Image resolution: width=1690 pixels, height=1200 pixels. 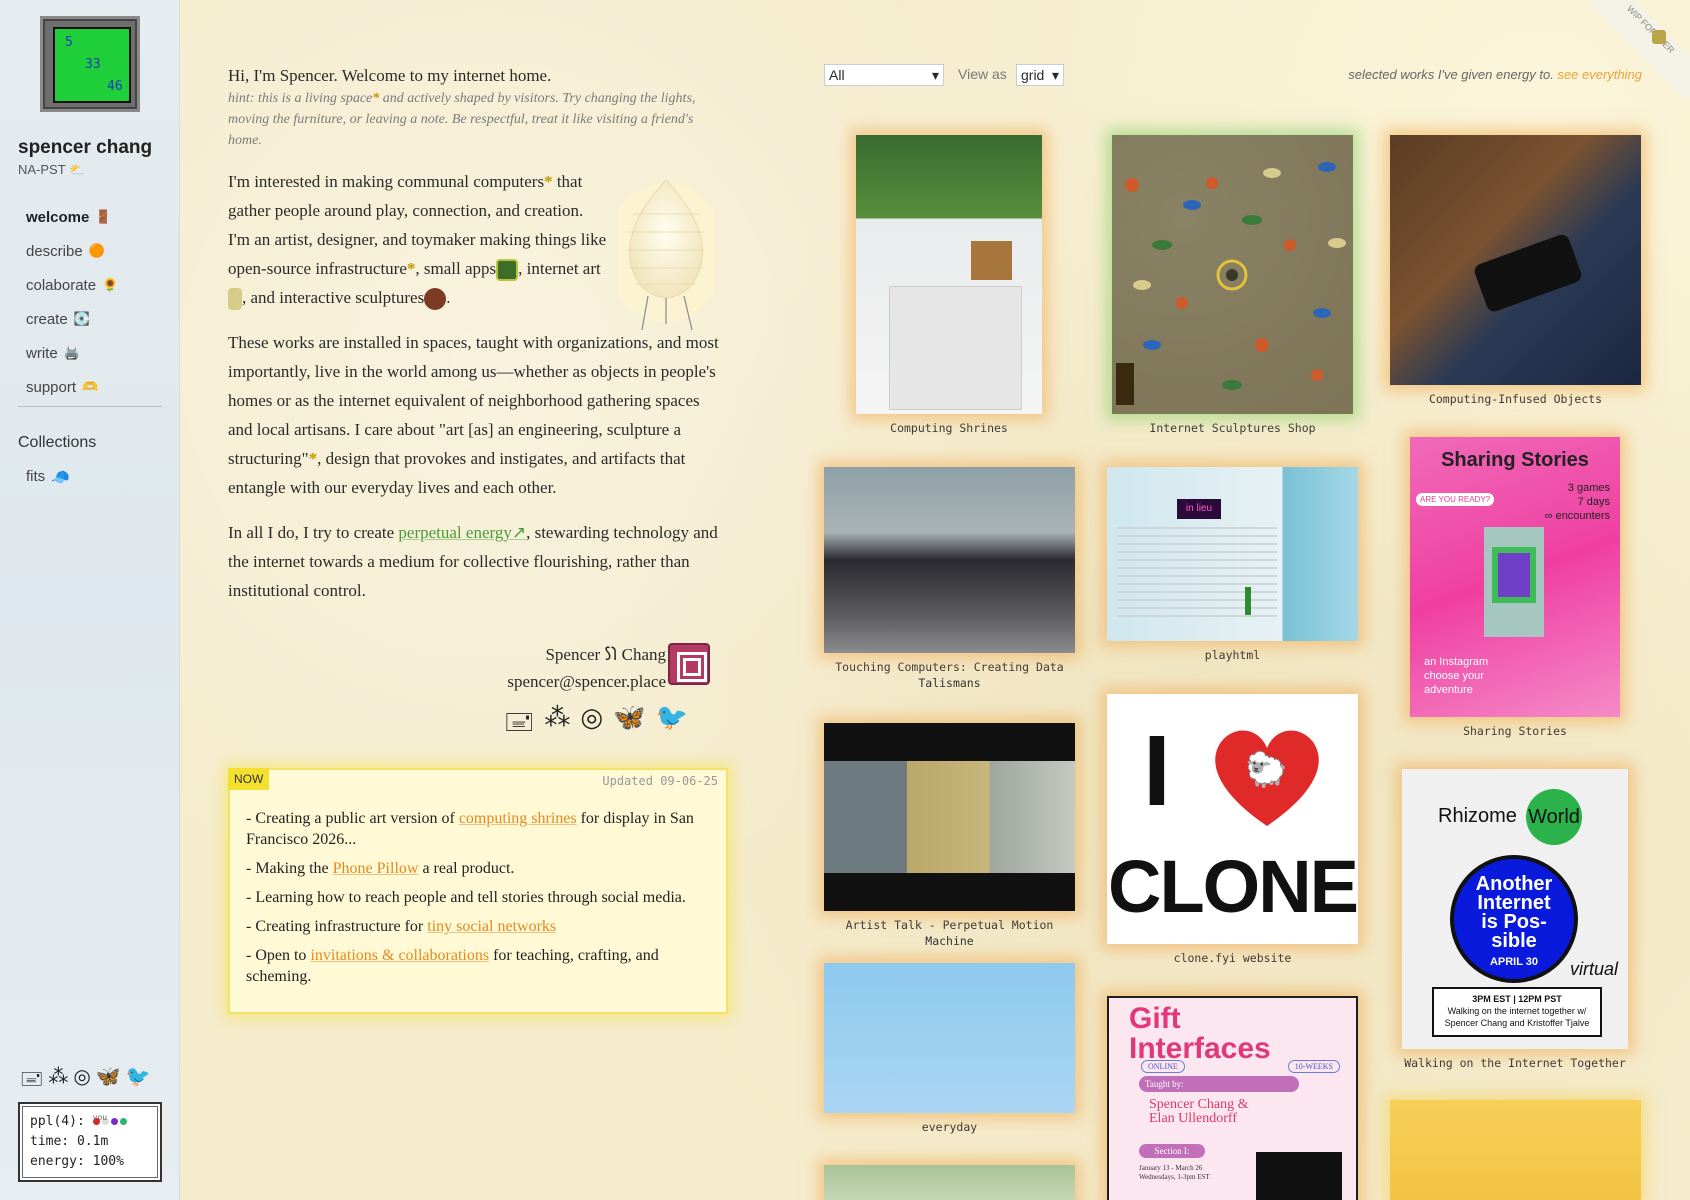 I want to click on filter-value: All, so click(x=837, y=75).